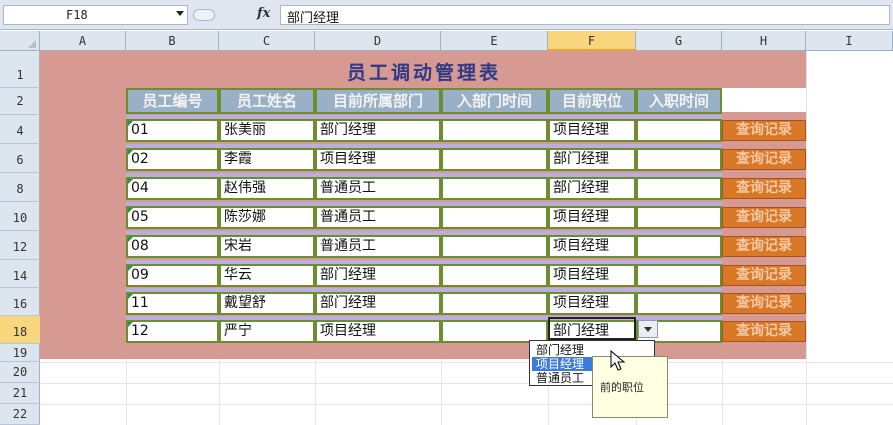 This screenshot has width=893, height=425. Describe the element at coordinates (267, 130) in the screenshot. I see `table-cell-name: 张美丽` at that location.